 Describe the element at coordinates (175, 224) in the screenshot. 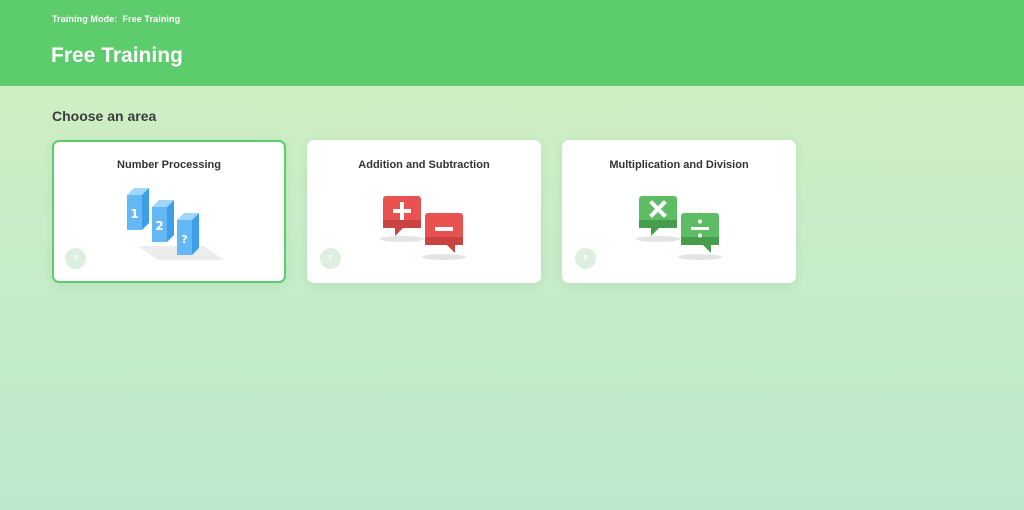

I see `number-blocks-icon: 1 2 ?` at that location.